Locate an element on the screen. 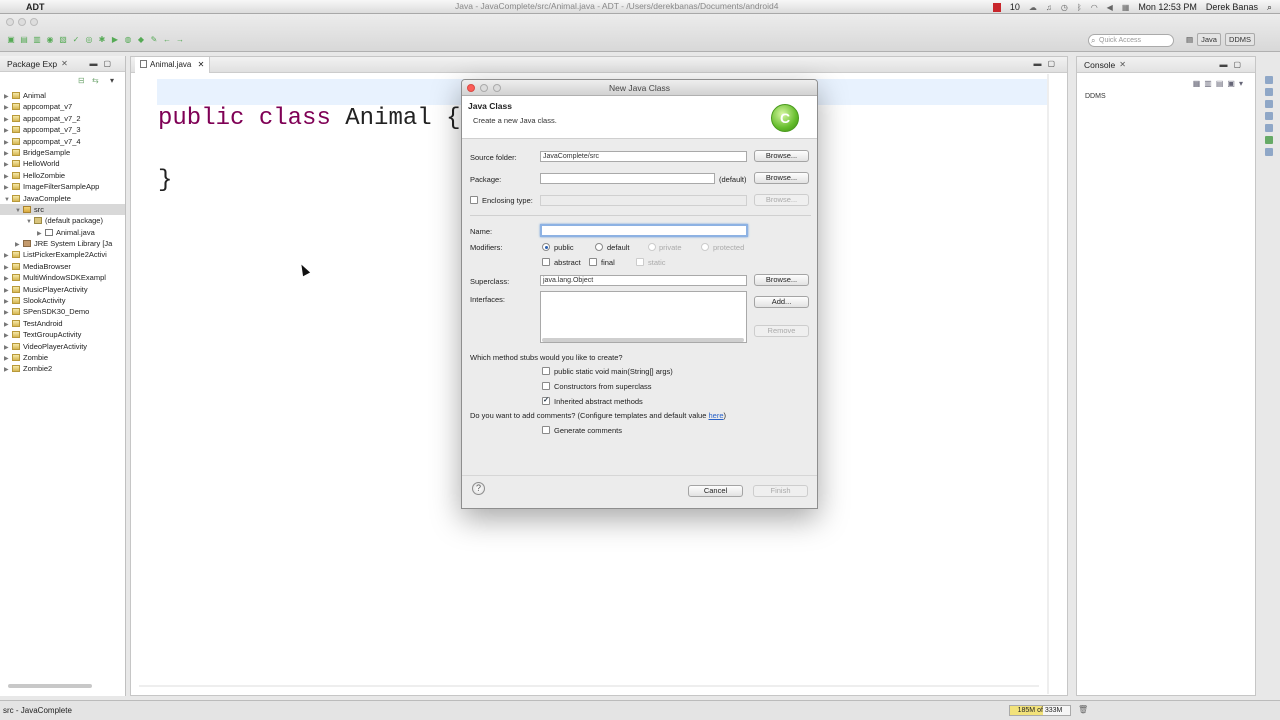  stub-main-checkbox is located at coordinates (546, 371).